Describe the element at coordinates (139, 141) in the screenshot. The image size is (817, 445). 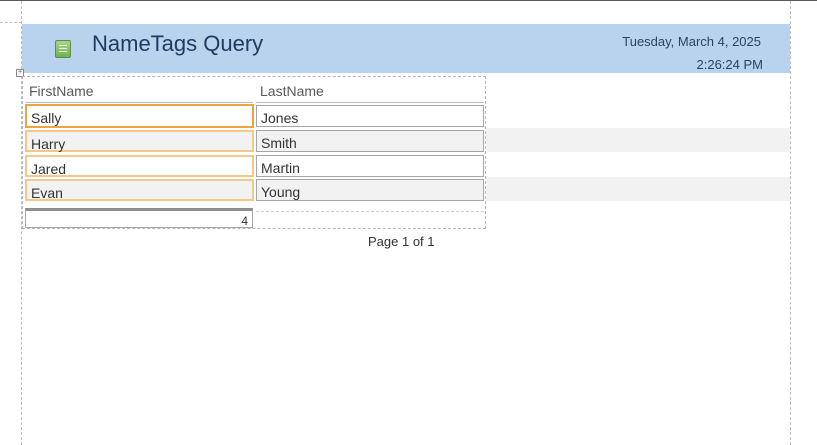
I see `firstname-cell: Harry` at that location.